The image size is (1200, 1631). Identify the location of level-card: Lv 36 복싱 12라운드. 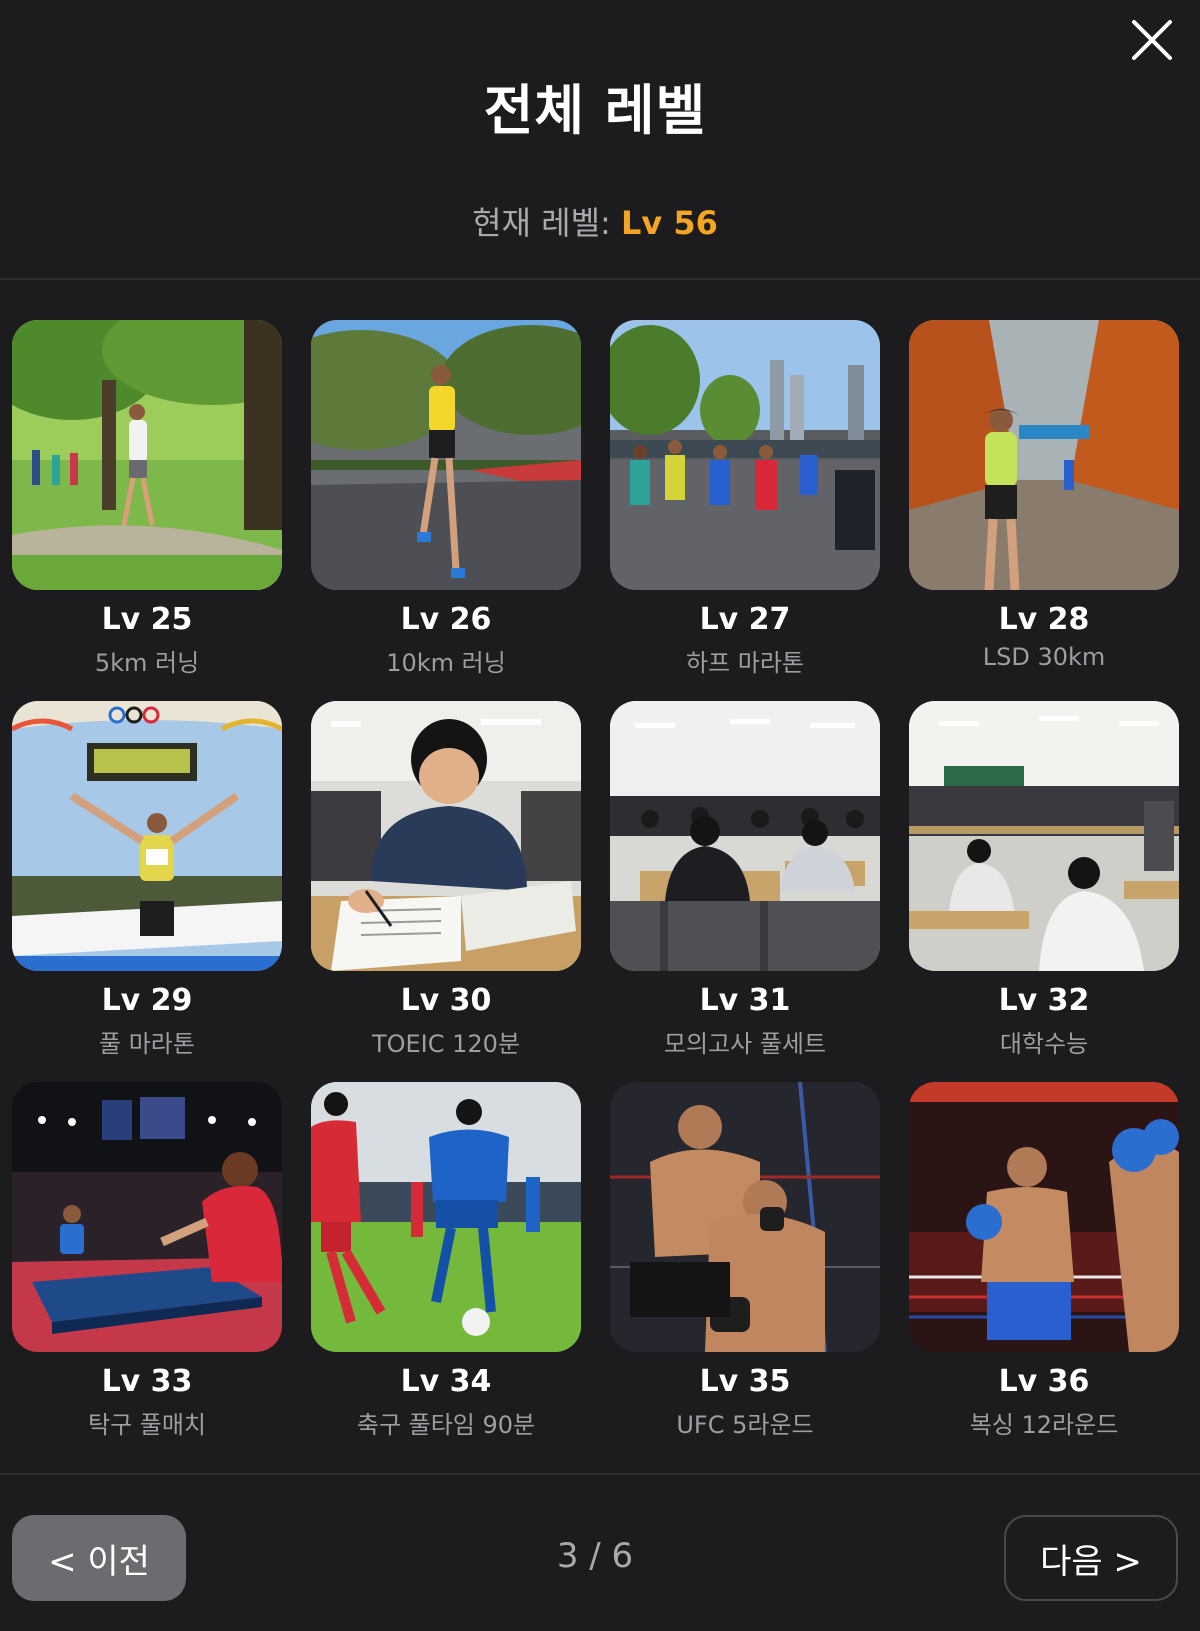
(1044, 1272).